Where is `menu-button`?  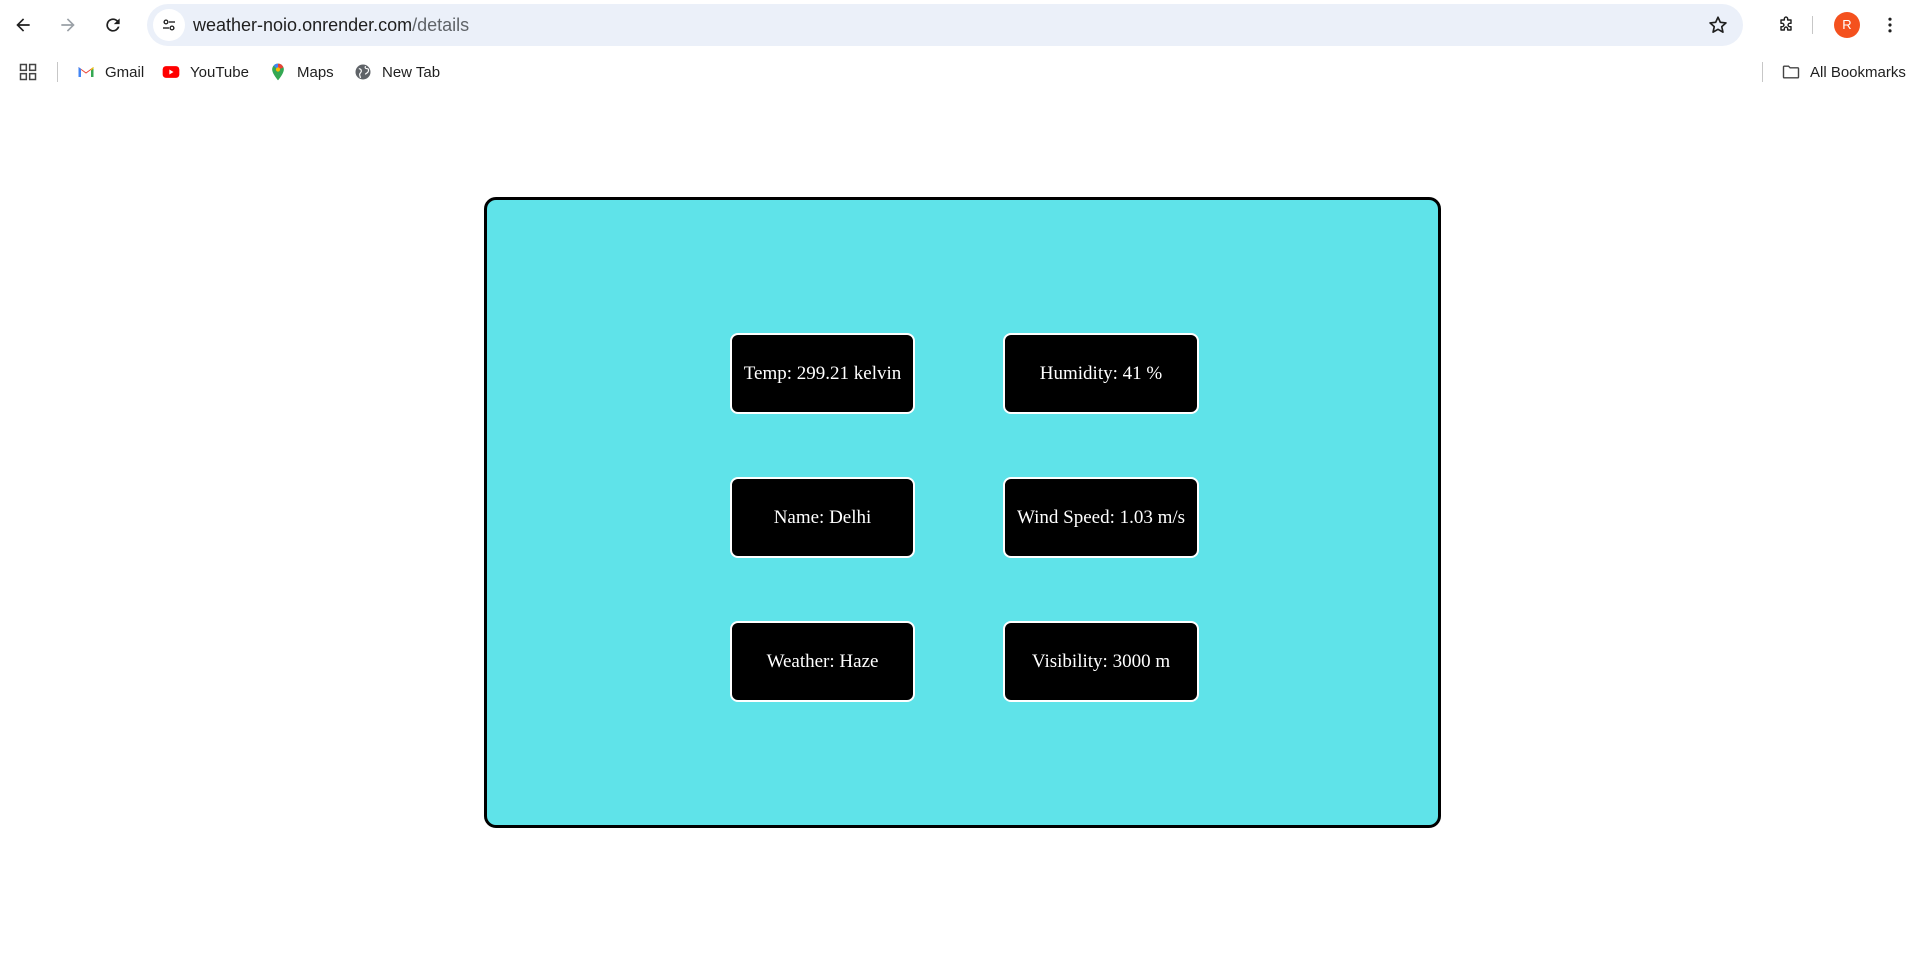 menu-button is located at coordinates (1890, 25).